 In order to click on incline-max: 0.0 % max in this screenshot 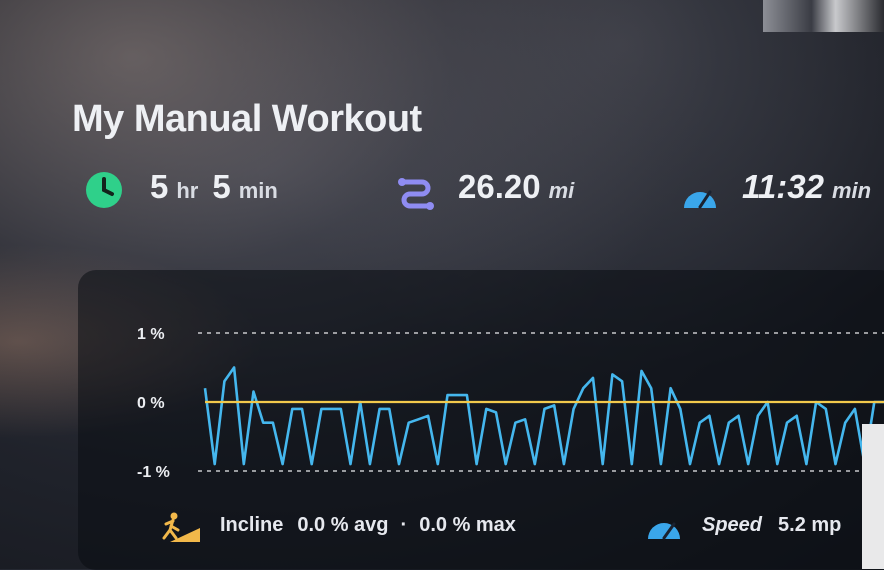, I will do `click(467, 525)`.